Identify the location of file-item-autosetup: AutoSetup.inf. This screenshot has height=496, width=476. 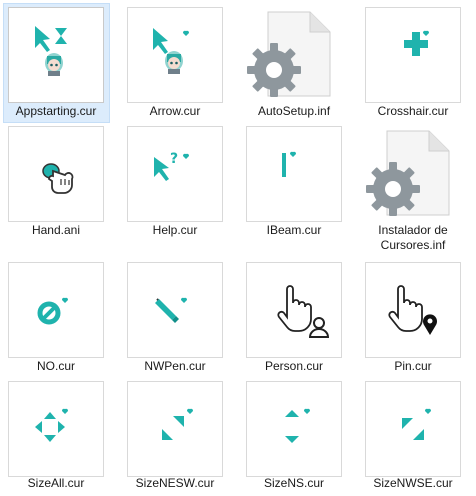
(297, 62).